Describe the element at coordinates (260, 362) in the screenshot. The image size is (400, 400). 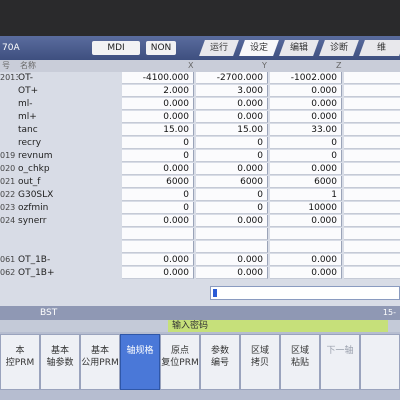
I see `softkey-7: 区域 拷贝` at that location.